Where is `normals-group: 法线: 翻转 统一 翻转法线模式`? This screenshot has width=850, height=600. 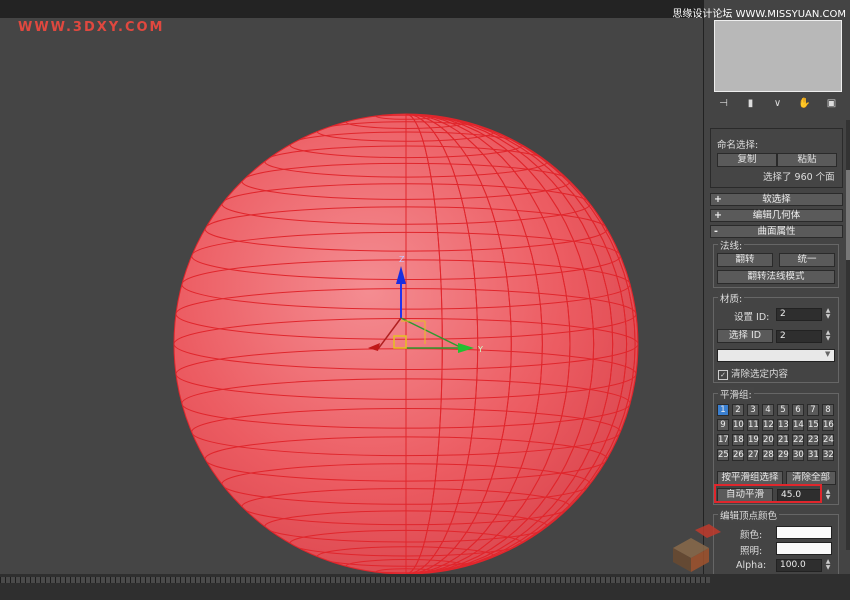 normals-group: 法线: 翻转 统一 翻转法线模式 is located at coordinates (776, 263).